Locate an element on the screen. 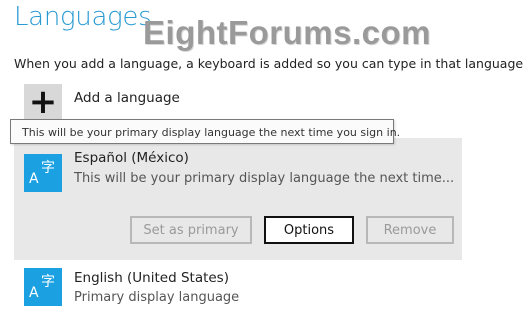 The height and width of the screenshot is (324, 529). language-description: Primary display language is located at coordinates (157, 297).